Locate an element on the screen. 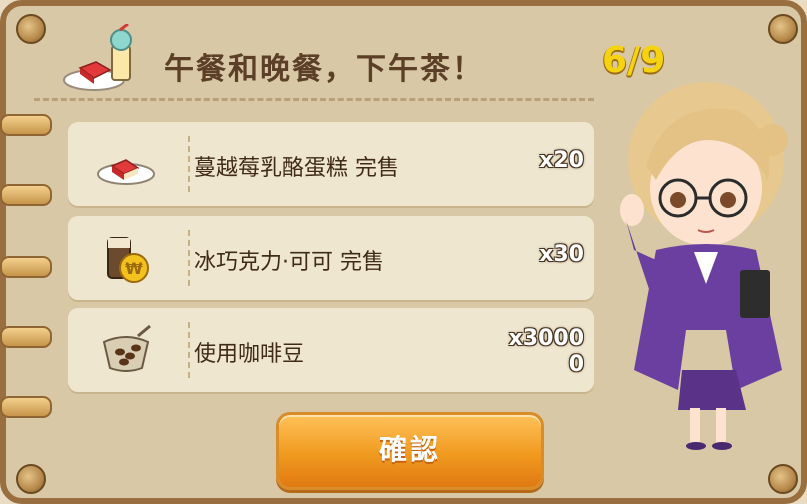  quest-title: 午餐和晚餐，下午茶！ is located at coordinates (324, 69).